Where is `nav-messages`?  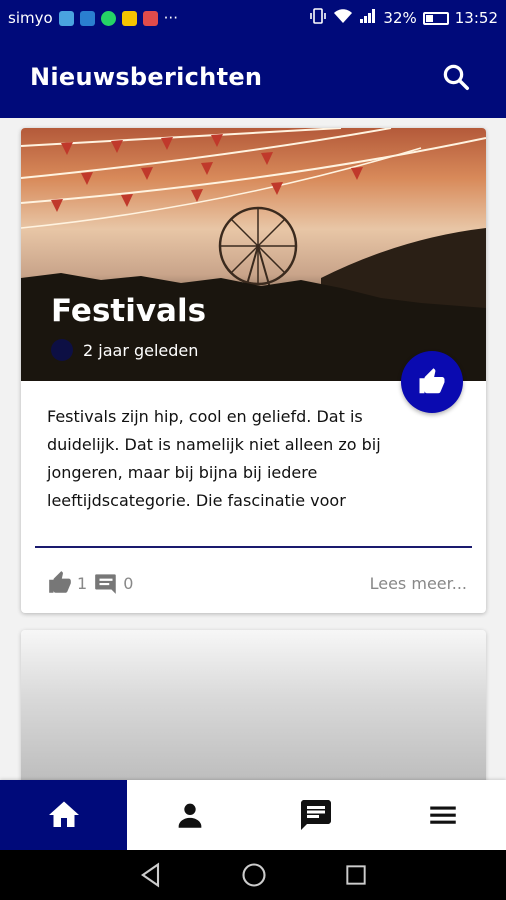 nav-messages is located at coordinates (316, 815).